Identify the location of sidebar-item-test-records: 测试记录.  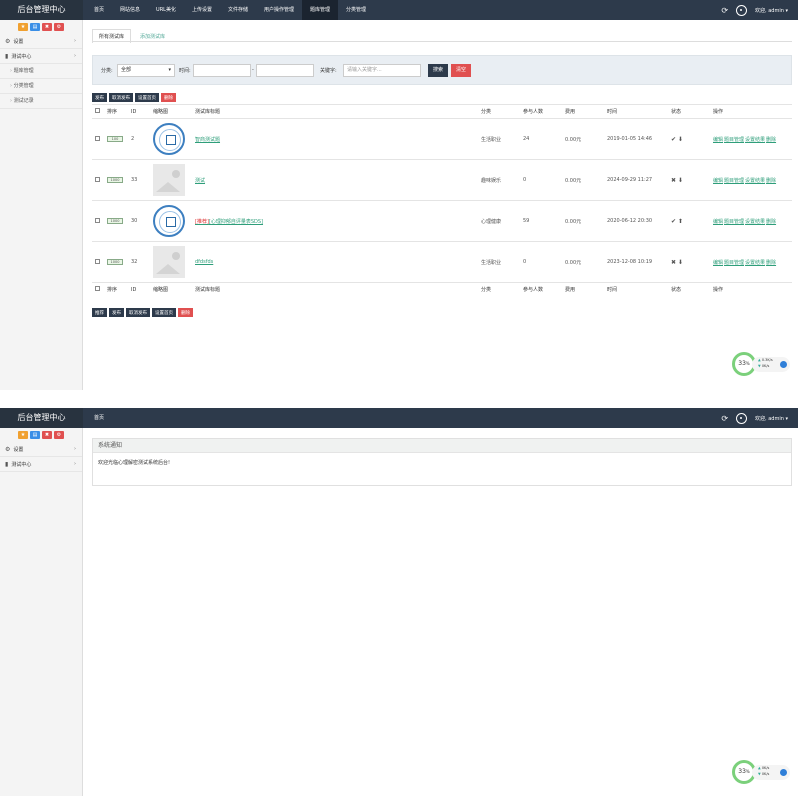
(41, 101).